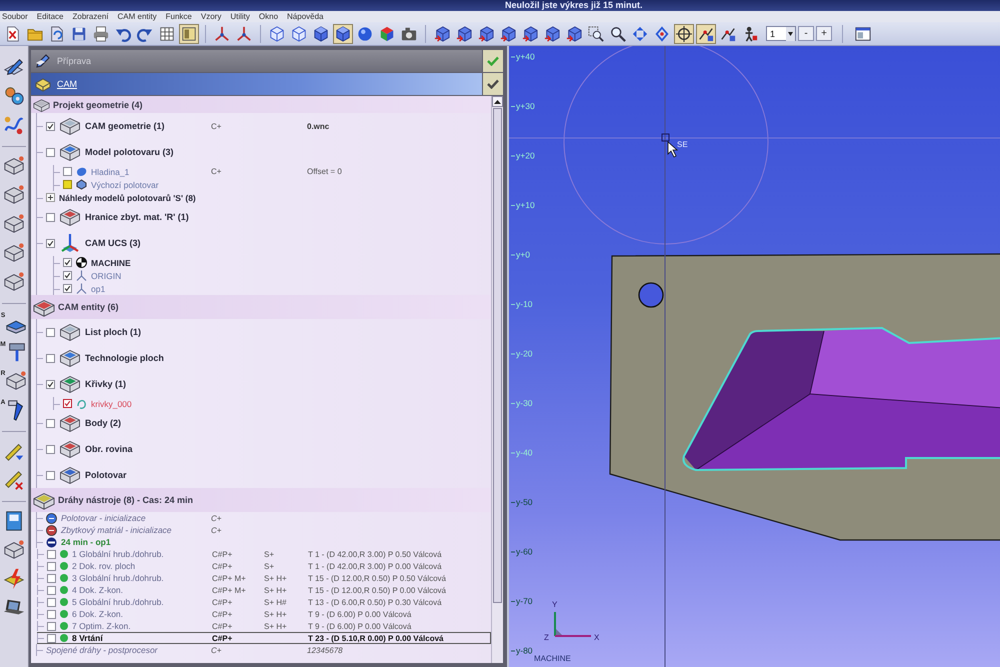 The height and width of the screenshot is (667, 1000). What do you see at coordinates (264, 614) in the screenshot?
I see `toolpath-row: 6 Dok. Z-kon. C#P+ S+ H+ T 9 - (D 6.00) P 0.00 Válcová` at bounding box center [264, 614].